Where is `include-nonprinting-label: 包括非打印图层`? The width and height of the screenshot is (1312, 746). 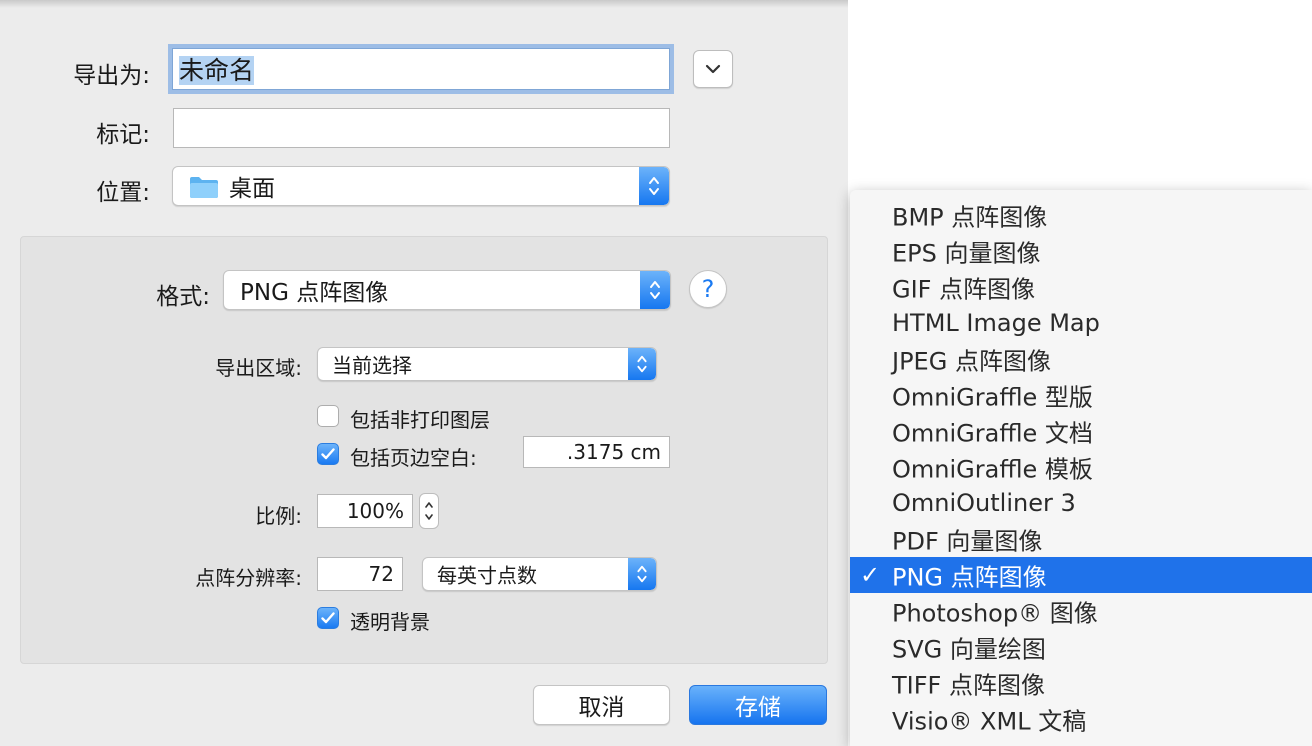
include-nonprinting-label: 包括非打印图层 is located at coordinates (420, 420).